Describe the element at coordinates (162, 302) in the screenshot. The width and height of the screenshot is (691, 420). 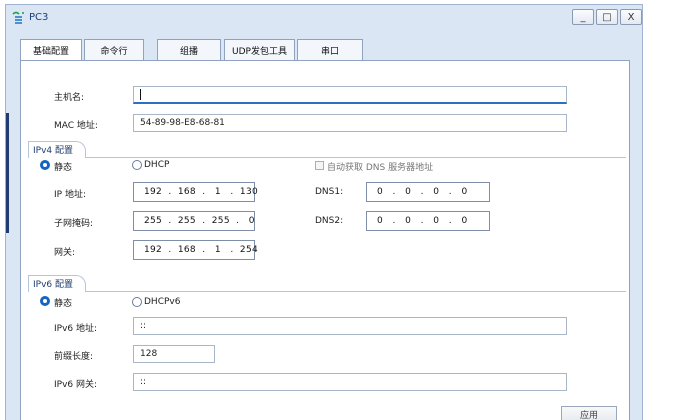
I see `ipv6-dhcp-label: DHCPv6` at that location.